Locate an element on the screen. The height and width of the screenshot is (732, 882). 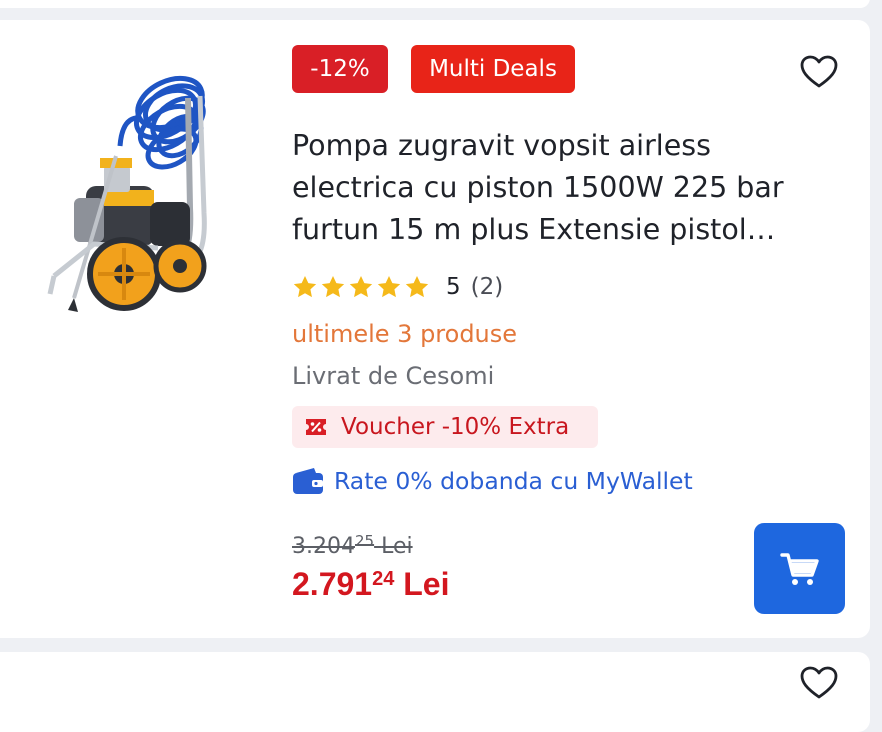
price-currency: Lei is located at coordinates (426, 584).